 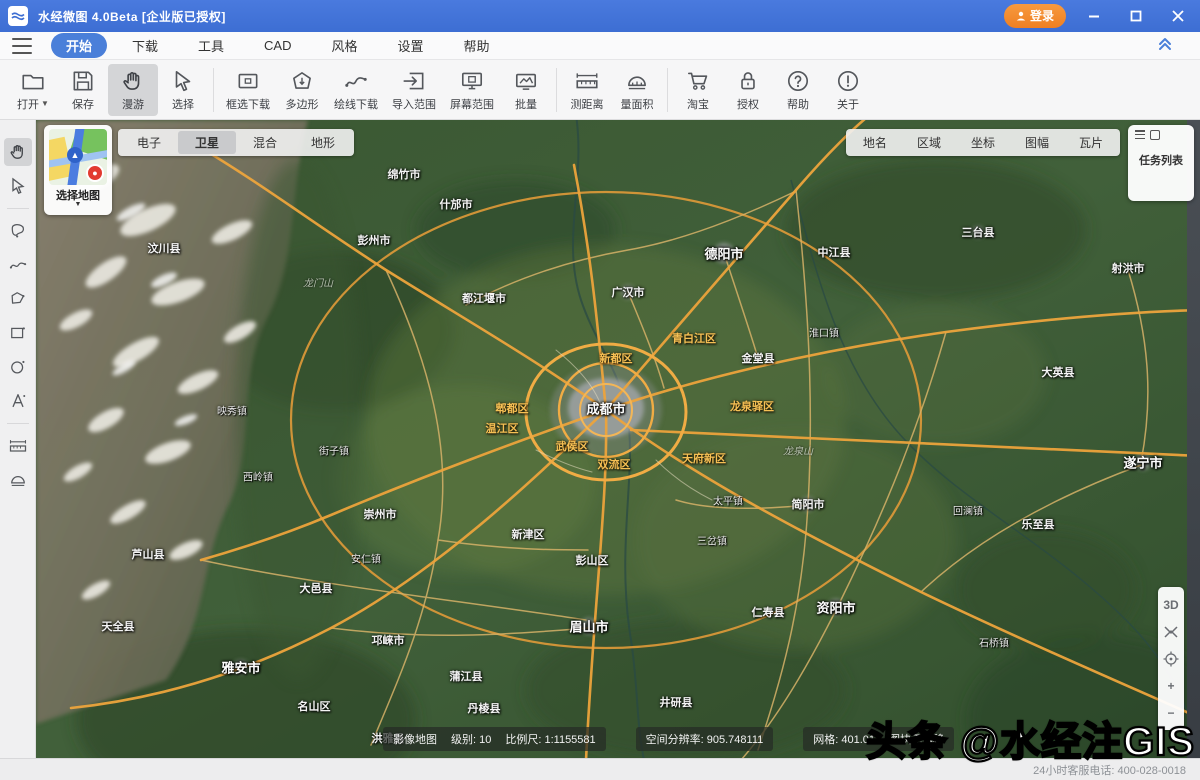 What do you see at coordinates (1109, 770) in the screenshot?
I see `support-phone: 24小时客服电话: 400-028-0018` at bounding box center [1109, 770].